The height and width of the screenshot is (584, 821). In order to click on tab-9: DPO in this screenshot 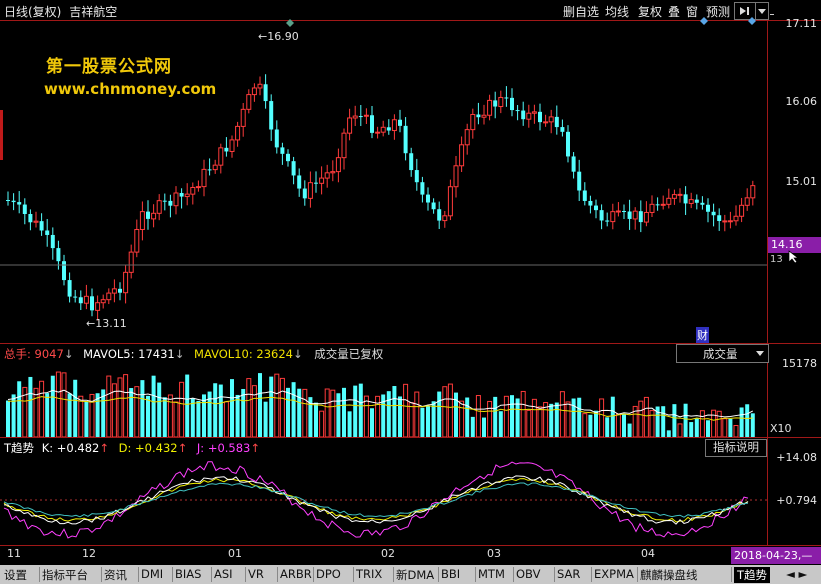, I will do `click(328, 574)`.